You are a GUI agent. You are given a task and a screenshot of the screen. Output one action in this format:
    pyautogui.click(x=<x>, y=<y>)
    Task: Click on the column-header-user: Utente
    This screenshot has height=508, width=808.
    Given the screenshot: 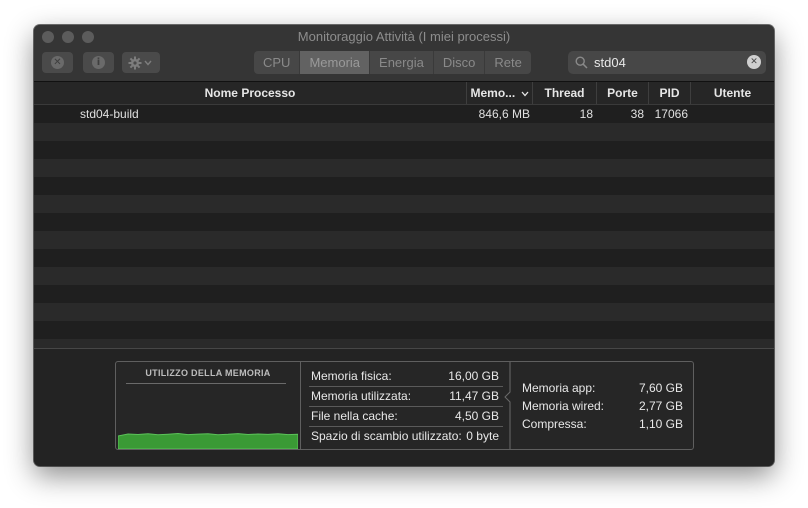 What is the action you would take?
    pyautogui.click(x=732, y=93)
    